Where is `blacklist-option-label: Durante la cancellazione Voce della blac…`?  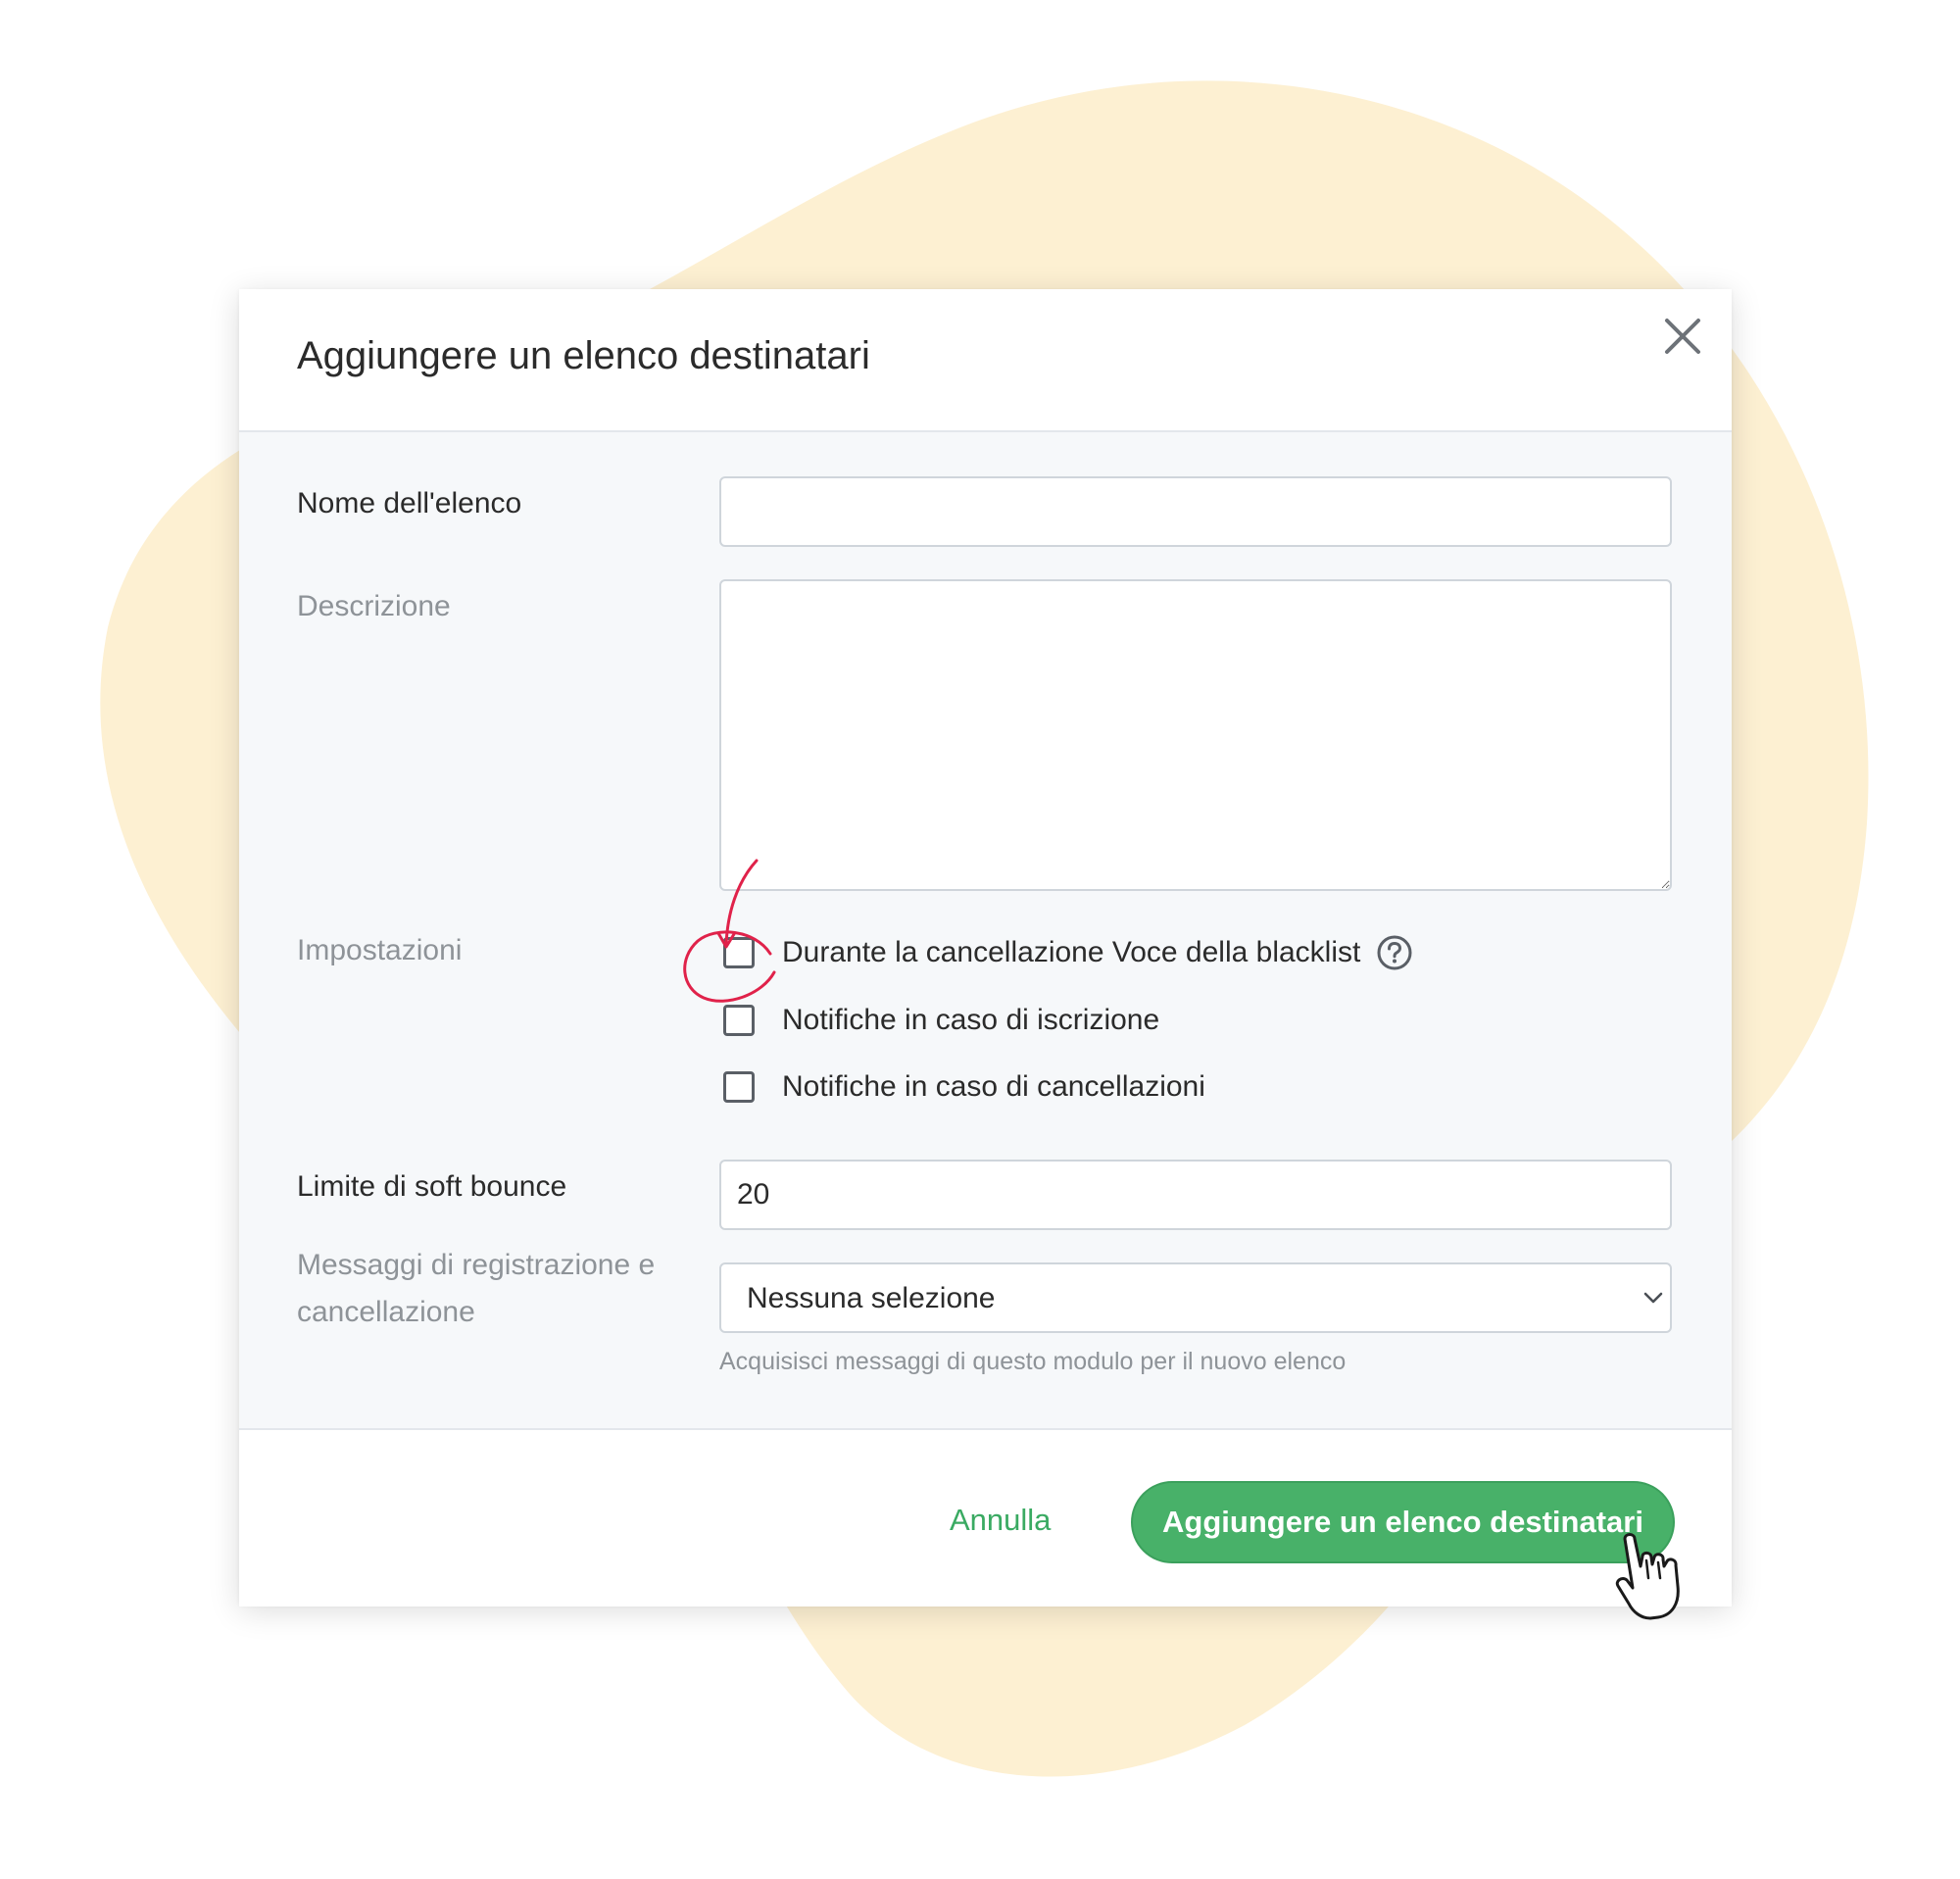 blacklist-option-label: Durante la cancellazione Voce della blac… is located at coordinates (1071, 952).